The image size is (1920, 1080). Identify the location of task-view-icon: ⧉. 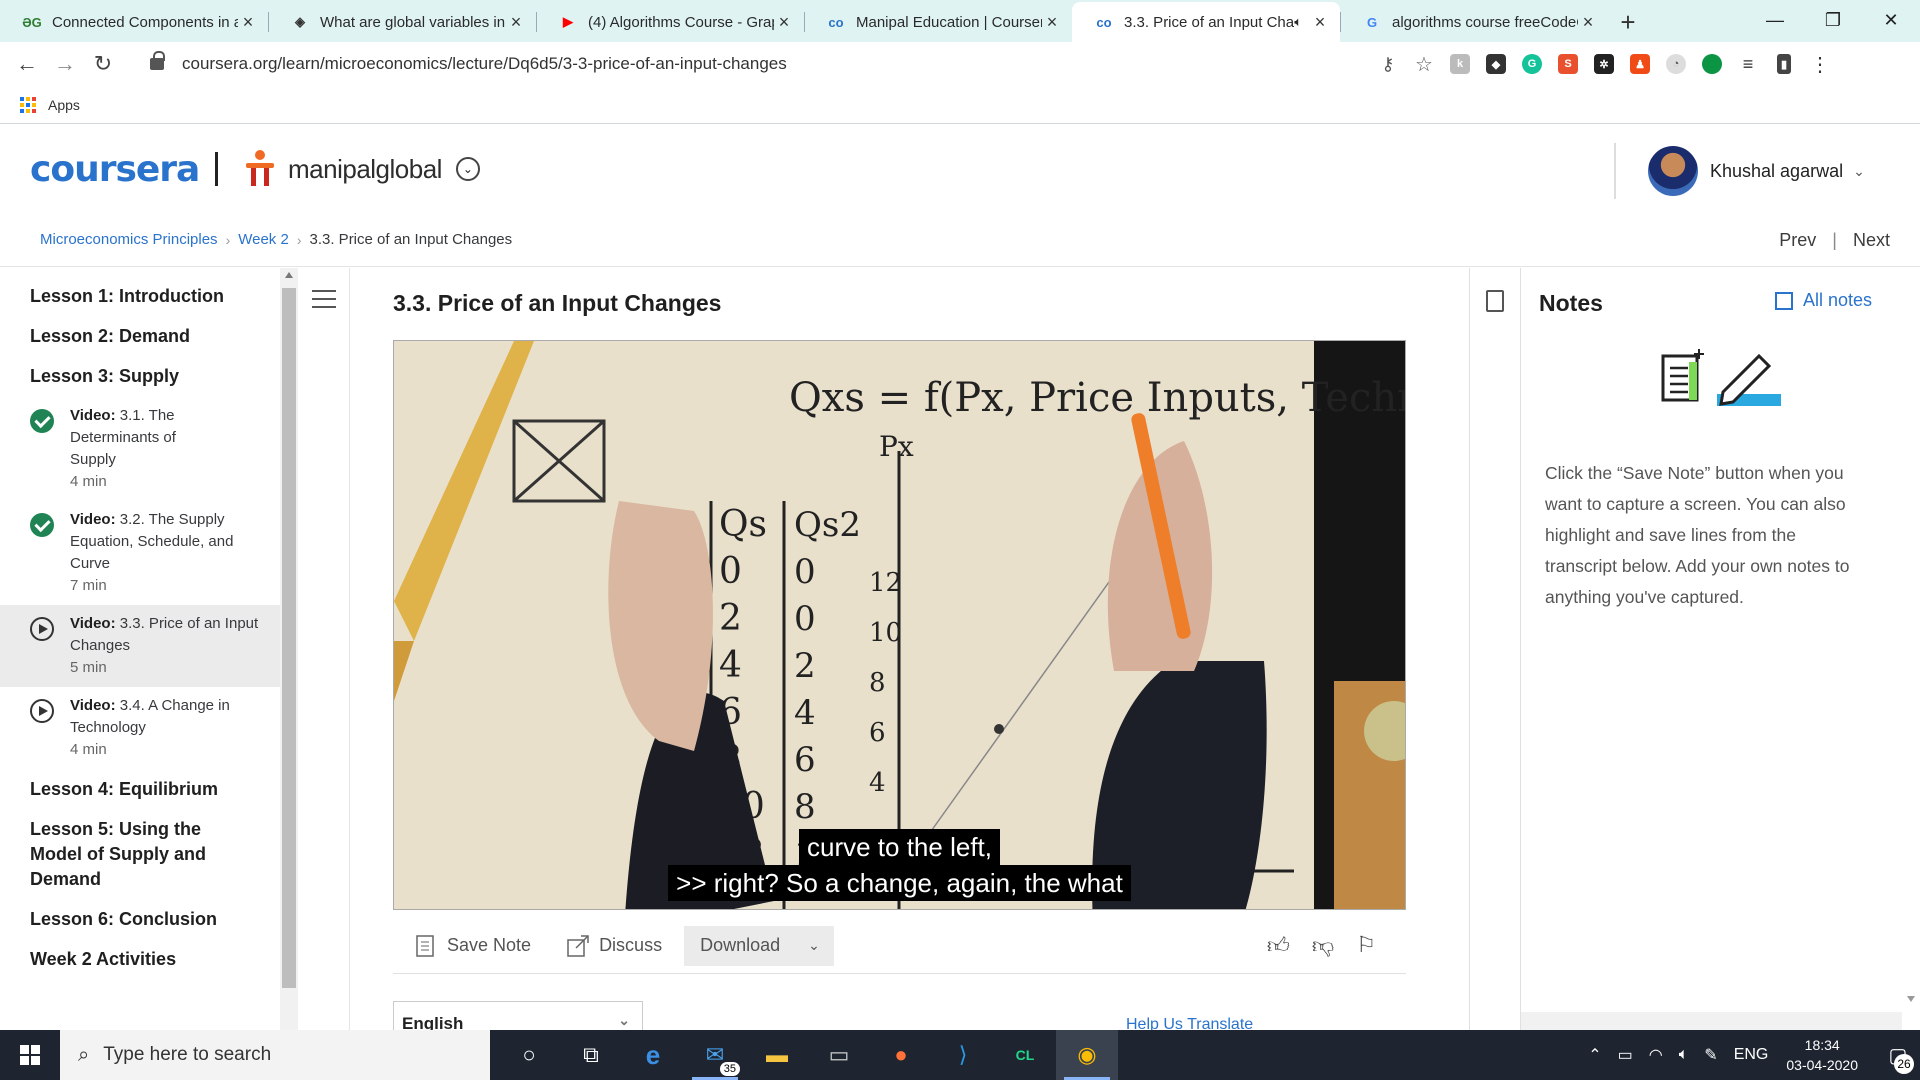
(591, 1055).